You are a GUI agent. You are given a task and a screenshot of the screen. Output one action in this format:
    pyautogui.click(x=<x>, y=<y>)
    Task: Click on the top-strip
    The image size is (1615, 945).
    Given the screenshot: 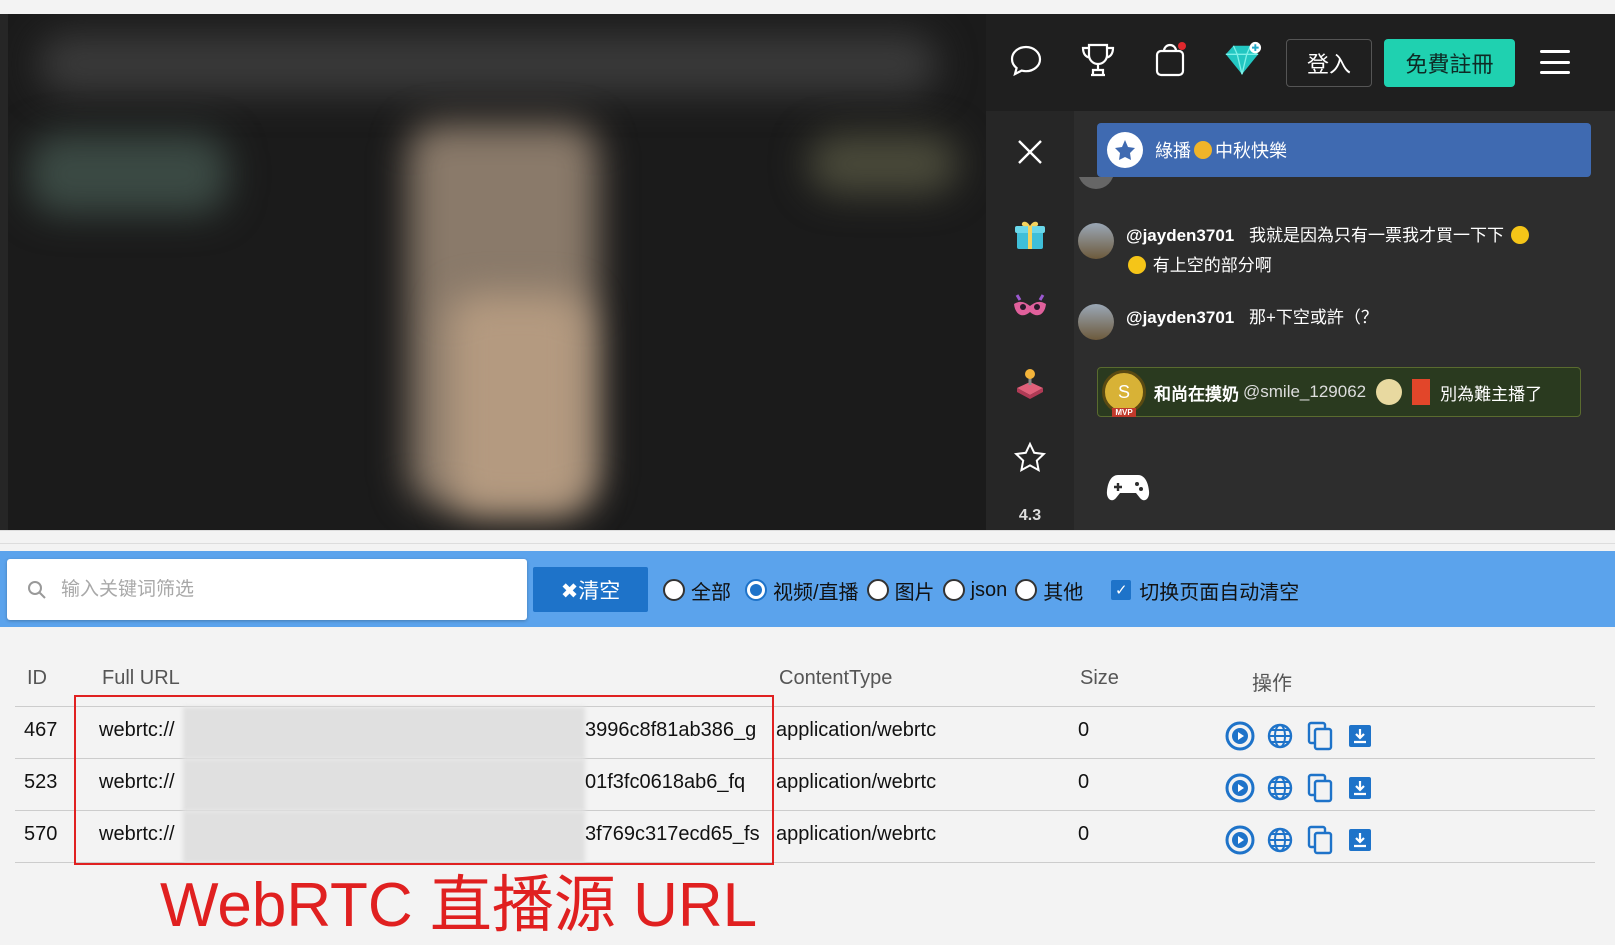 What is the action you would take?
    pyautogui.click(x=807, y=7)
    